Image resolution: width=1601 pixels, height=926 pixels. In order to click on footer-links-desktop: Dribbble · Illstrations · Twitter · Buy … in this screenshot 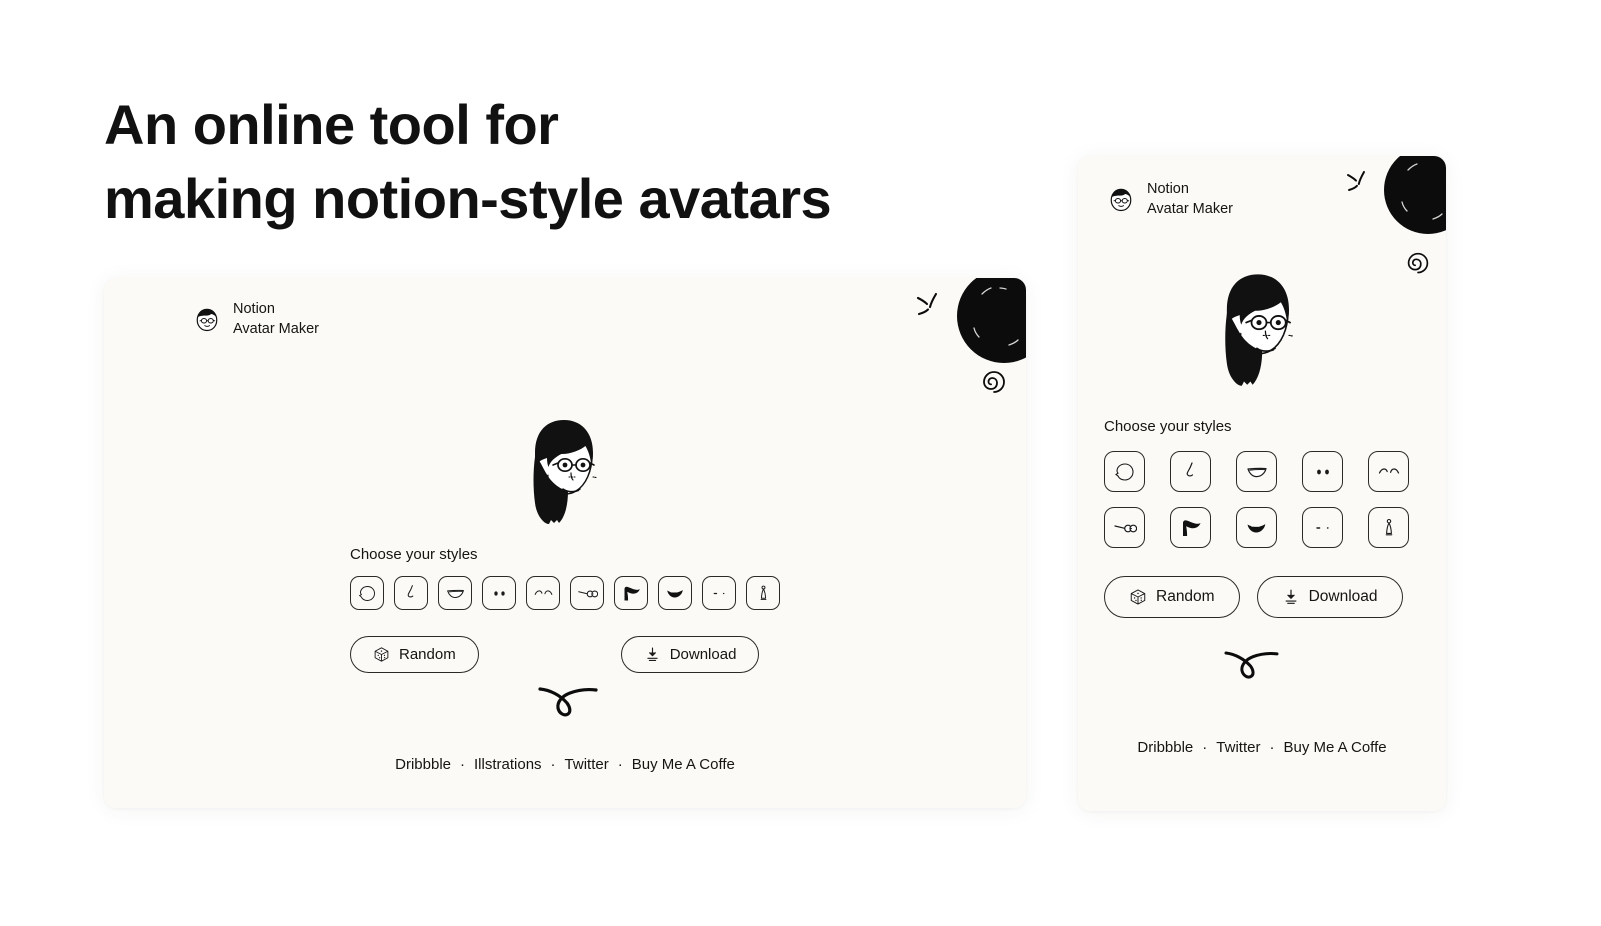, I will do `click(565, 764)`.